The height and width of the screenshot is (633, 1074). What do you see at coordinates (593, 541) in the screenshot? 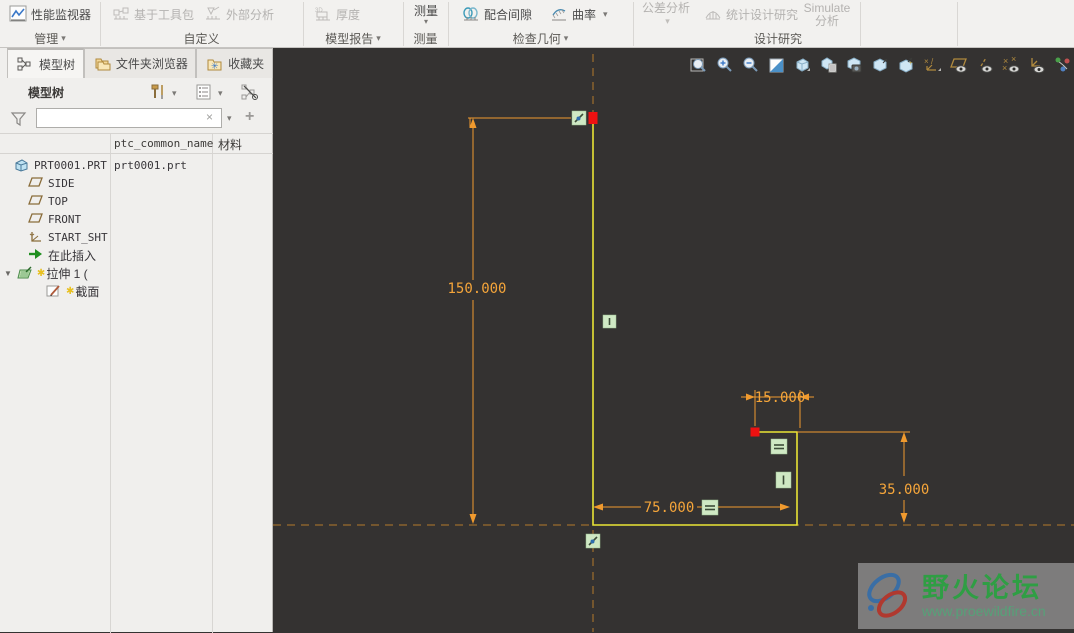
I see `constraint-point-on-entity-bottom` at bounding box center [593, 541].